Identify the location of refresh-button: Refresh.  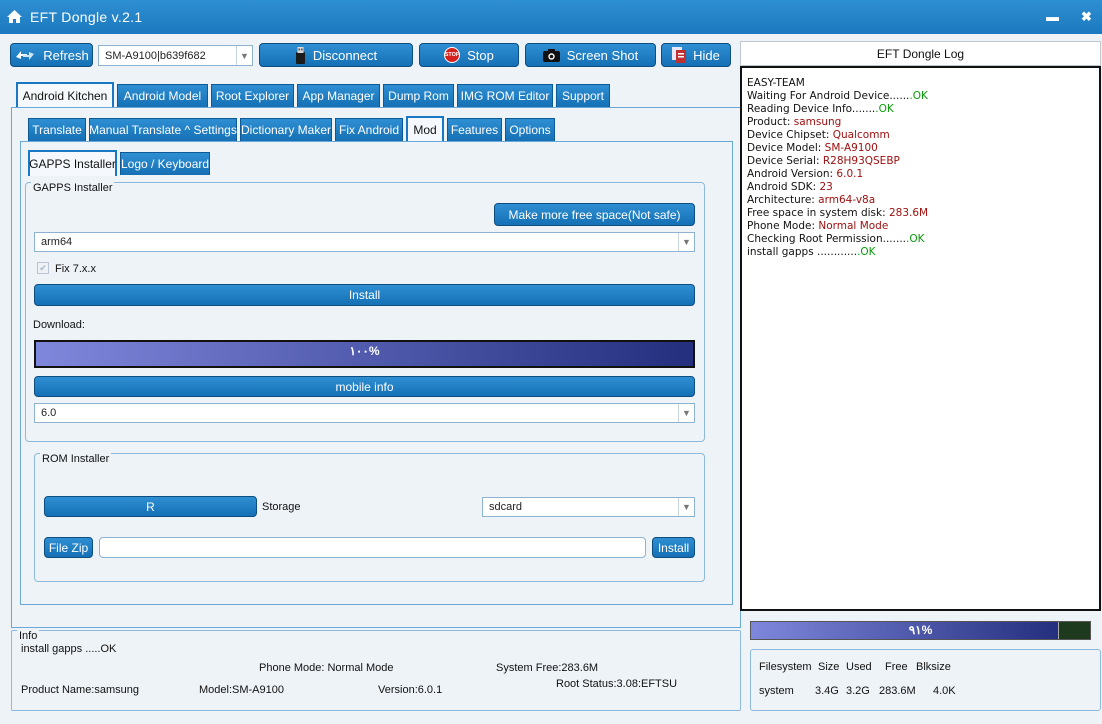
(51, 55).